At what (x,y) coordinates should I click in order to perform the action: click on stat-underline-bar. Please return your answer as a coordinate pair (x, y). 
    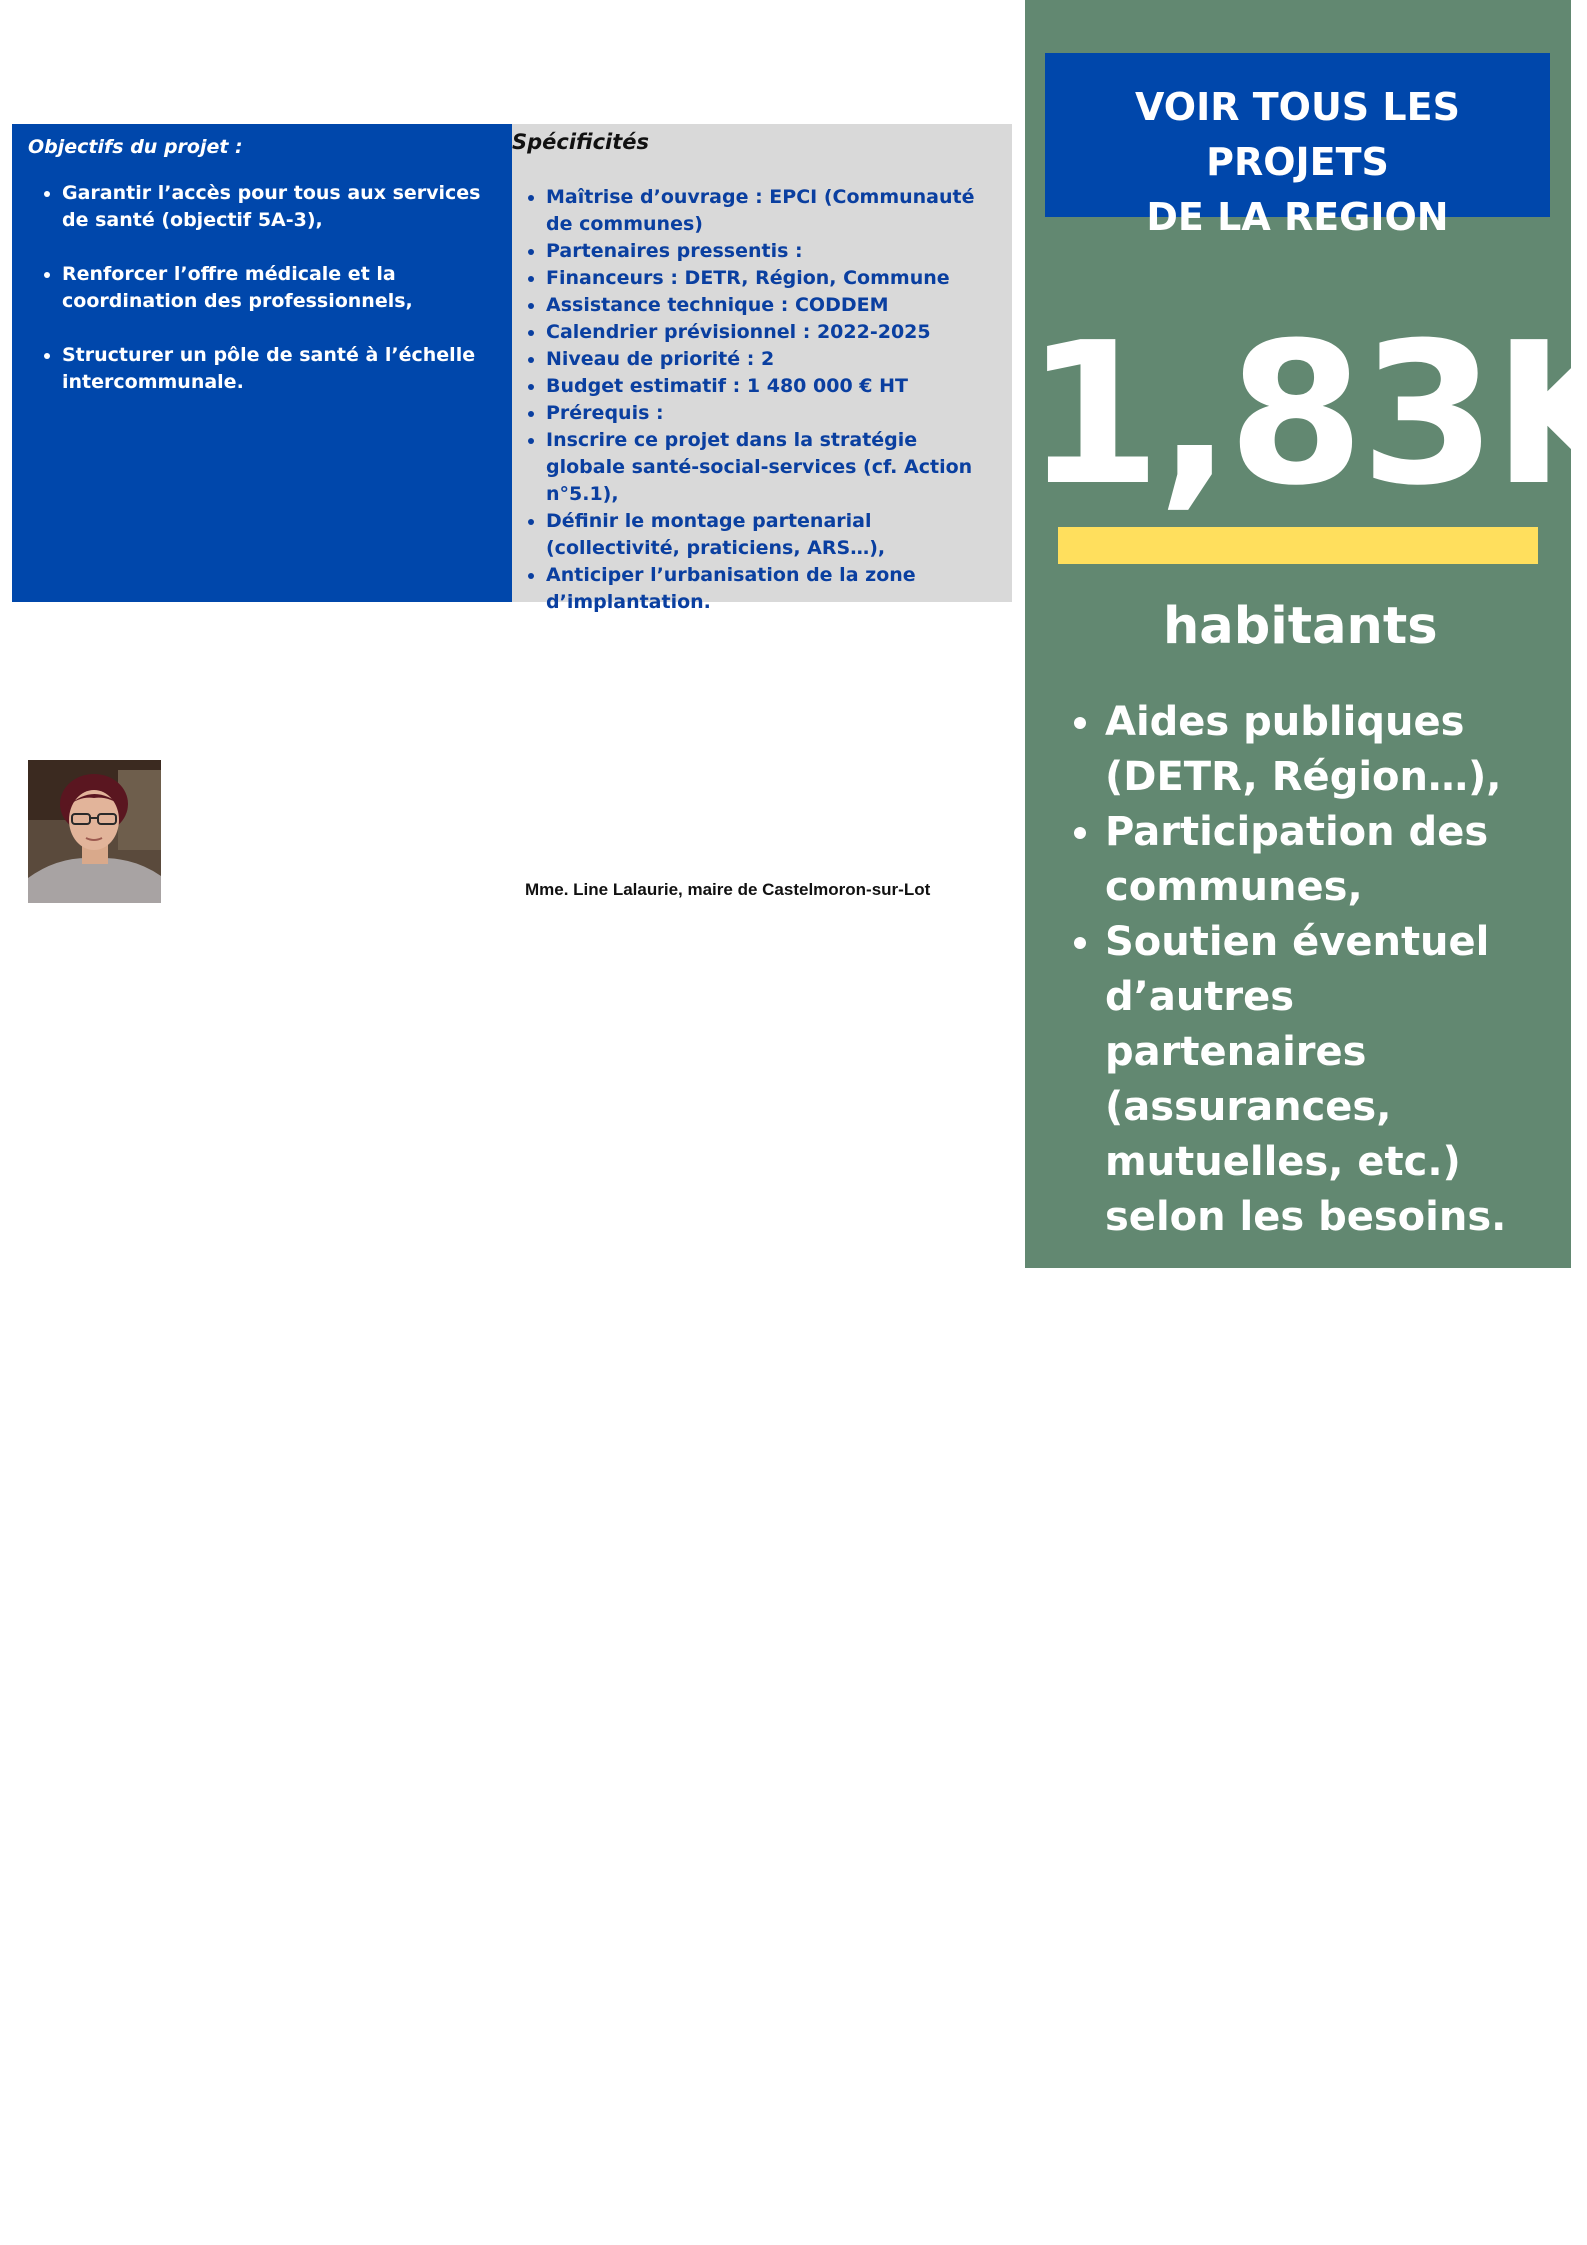
    Looking at the image, I should click on (1298, 545).